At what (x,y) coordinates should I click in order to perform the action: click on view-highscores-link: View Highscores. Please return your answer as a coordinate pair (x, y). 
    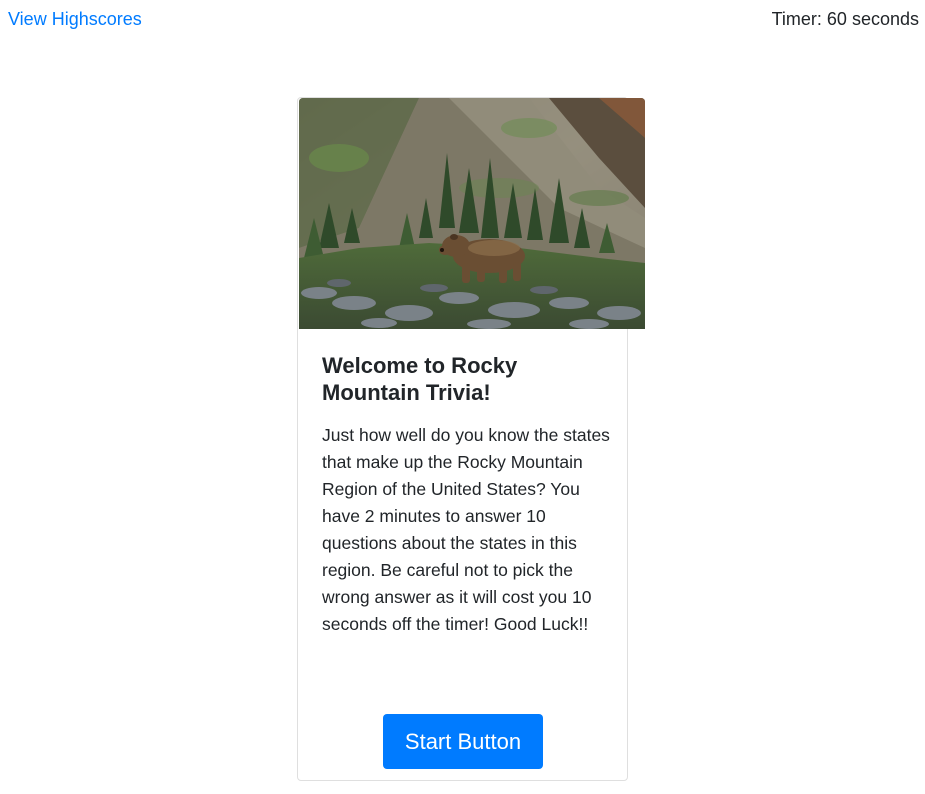
    Looking at the image, I should click on (75, 19).